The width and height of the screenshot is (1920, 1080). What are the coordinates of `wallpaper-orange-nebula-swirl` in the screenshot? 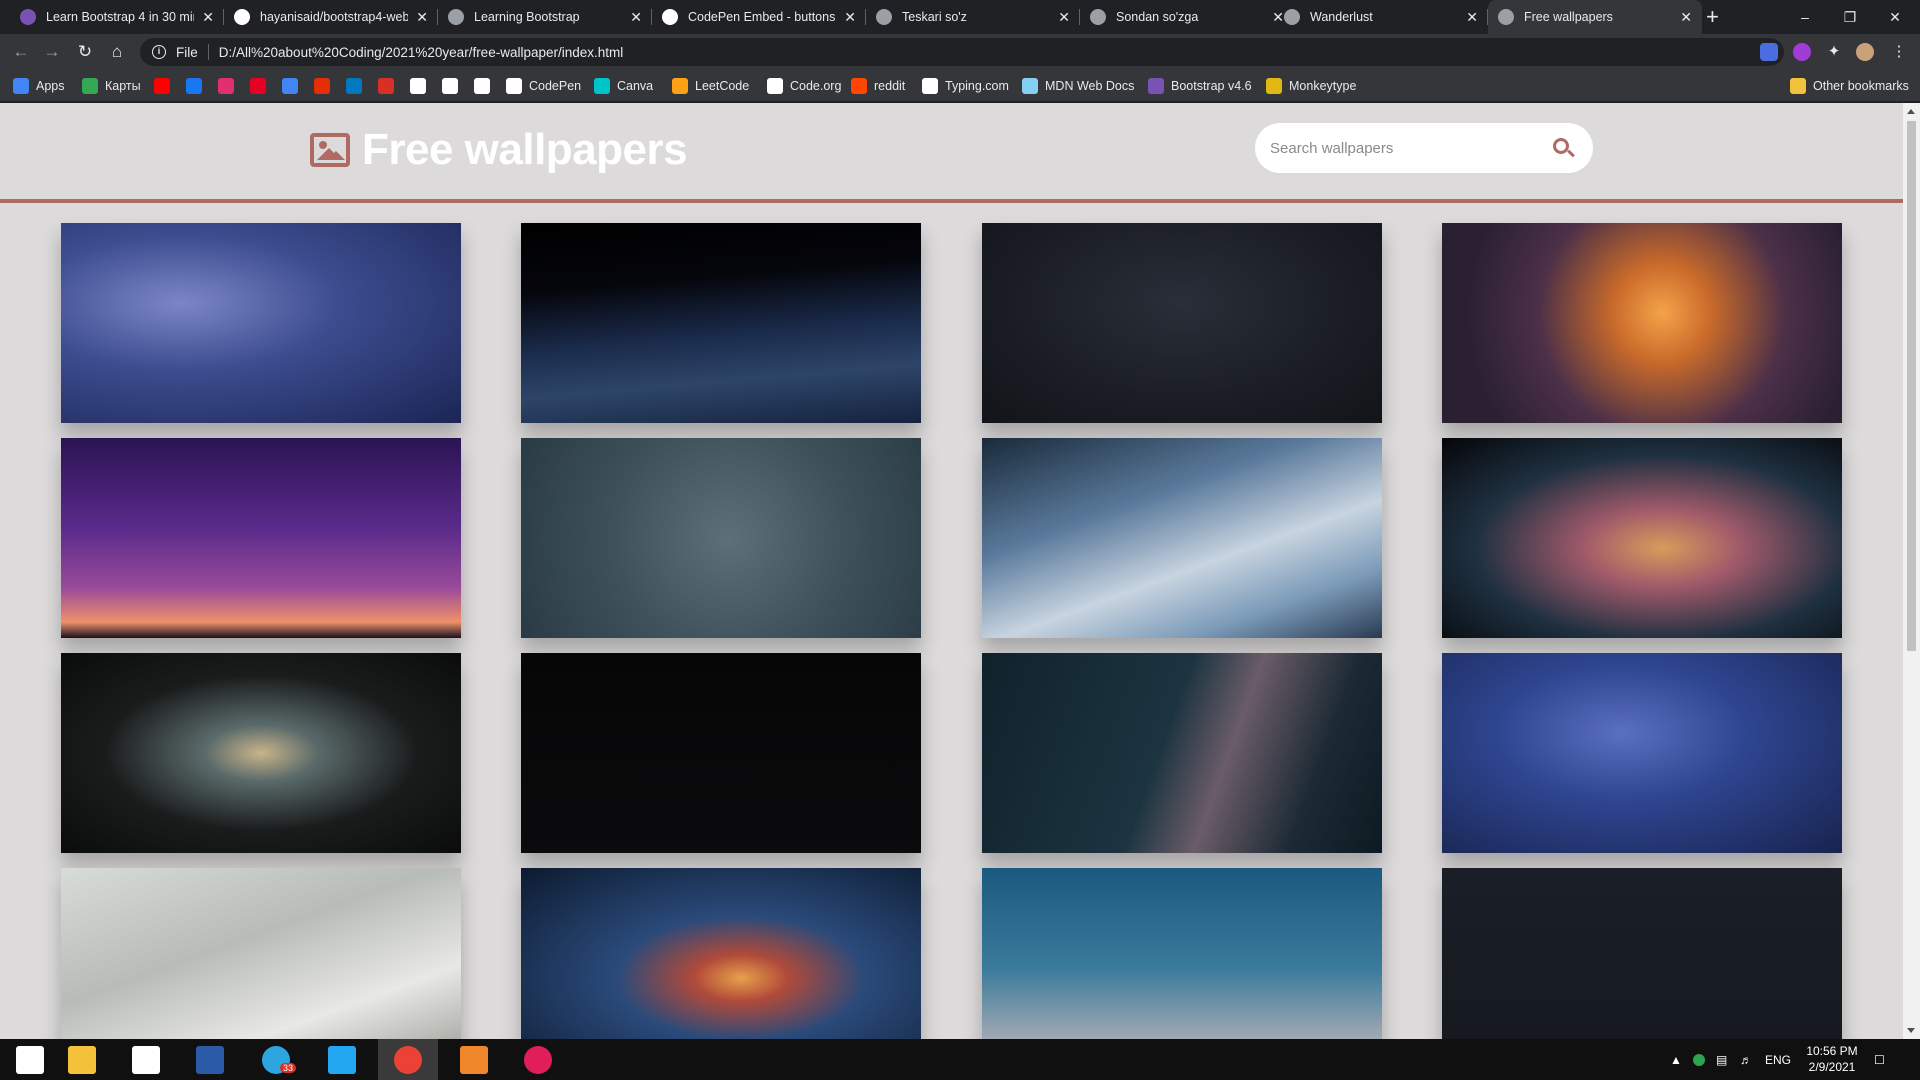 It's located at (1642, 323).